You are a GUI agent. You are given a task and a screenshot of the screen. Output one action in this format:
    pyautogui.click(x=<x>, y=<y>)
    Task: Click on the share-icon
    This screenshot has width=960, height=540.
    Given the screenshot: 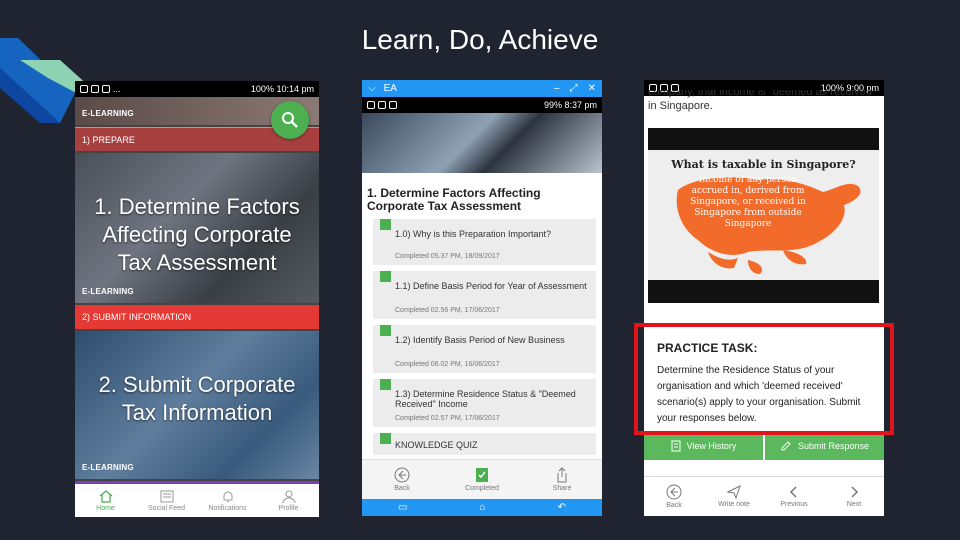 What is the action you would take?
    pyautogui.click(x=562, y=475)
    